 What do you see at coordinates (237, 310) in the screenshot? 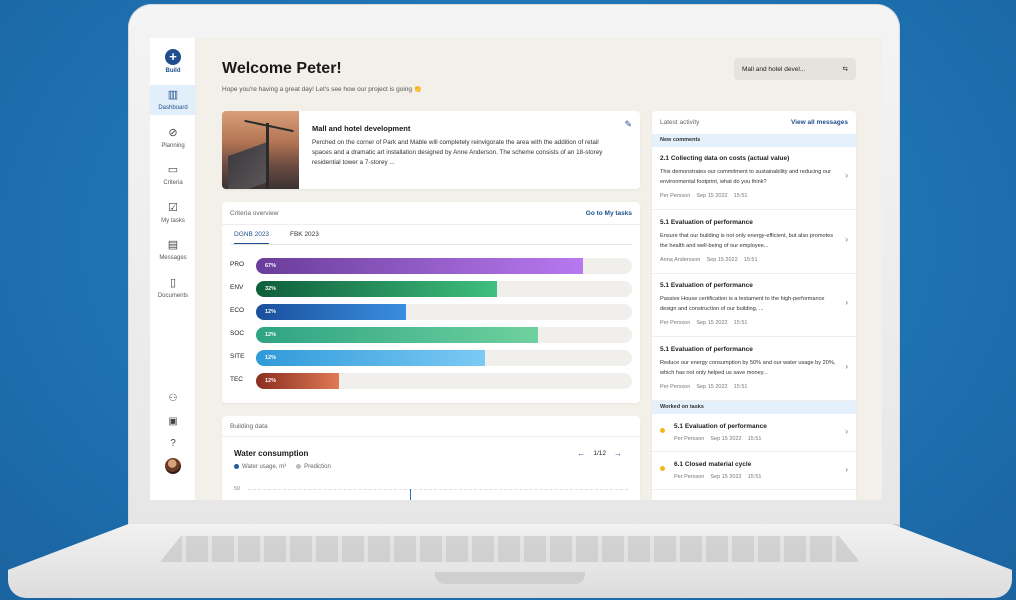
I see `criteria-label: ECO` at bounding box center [237, 310].